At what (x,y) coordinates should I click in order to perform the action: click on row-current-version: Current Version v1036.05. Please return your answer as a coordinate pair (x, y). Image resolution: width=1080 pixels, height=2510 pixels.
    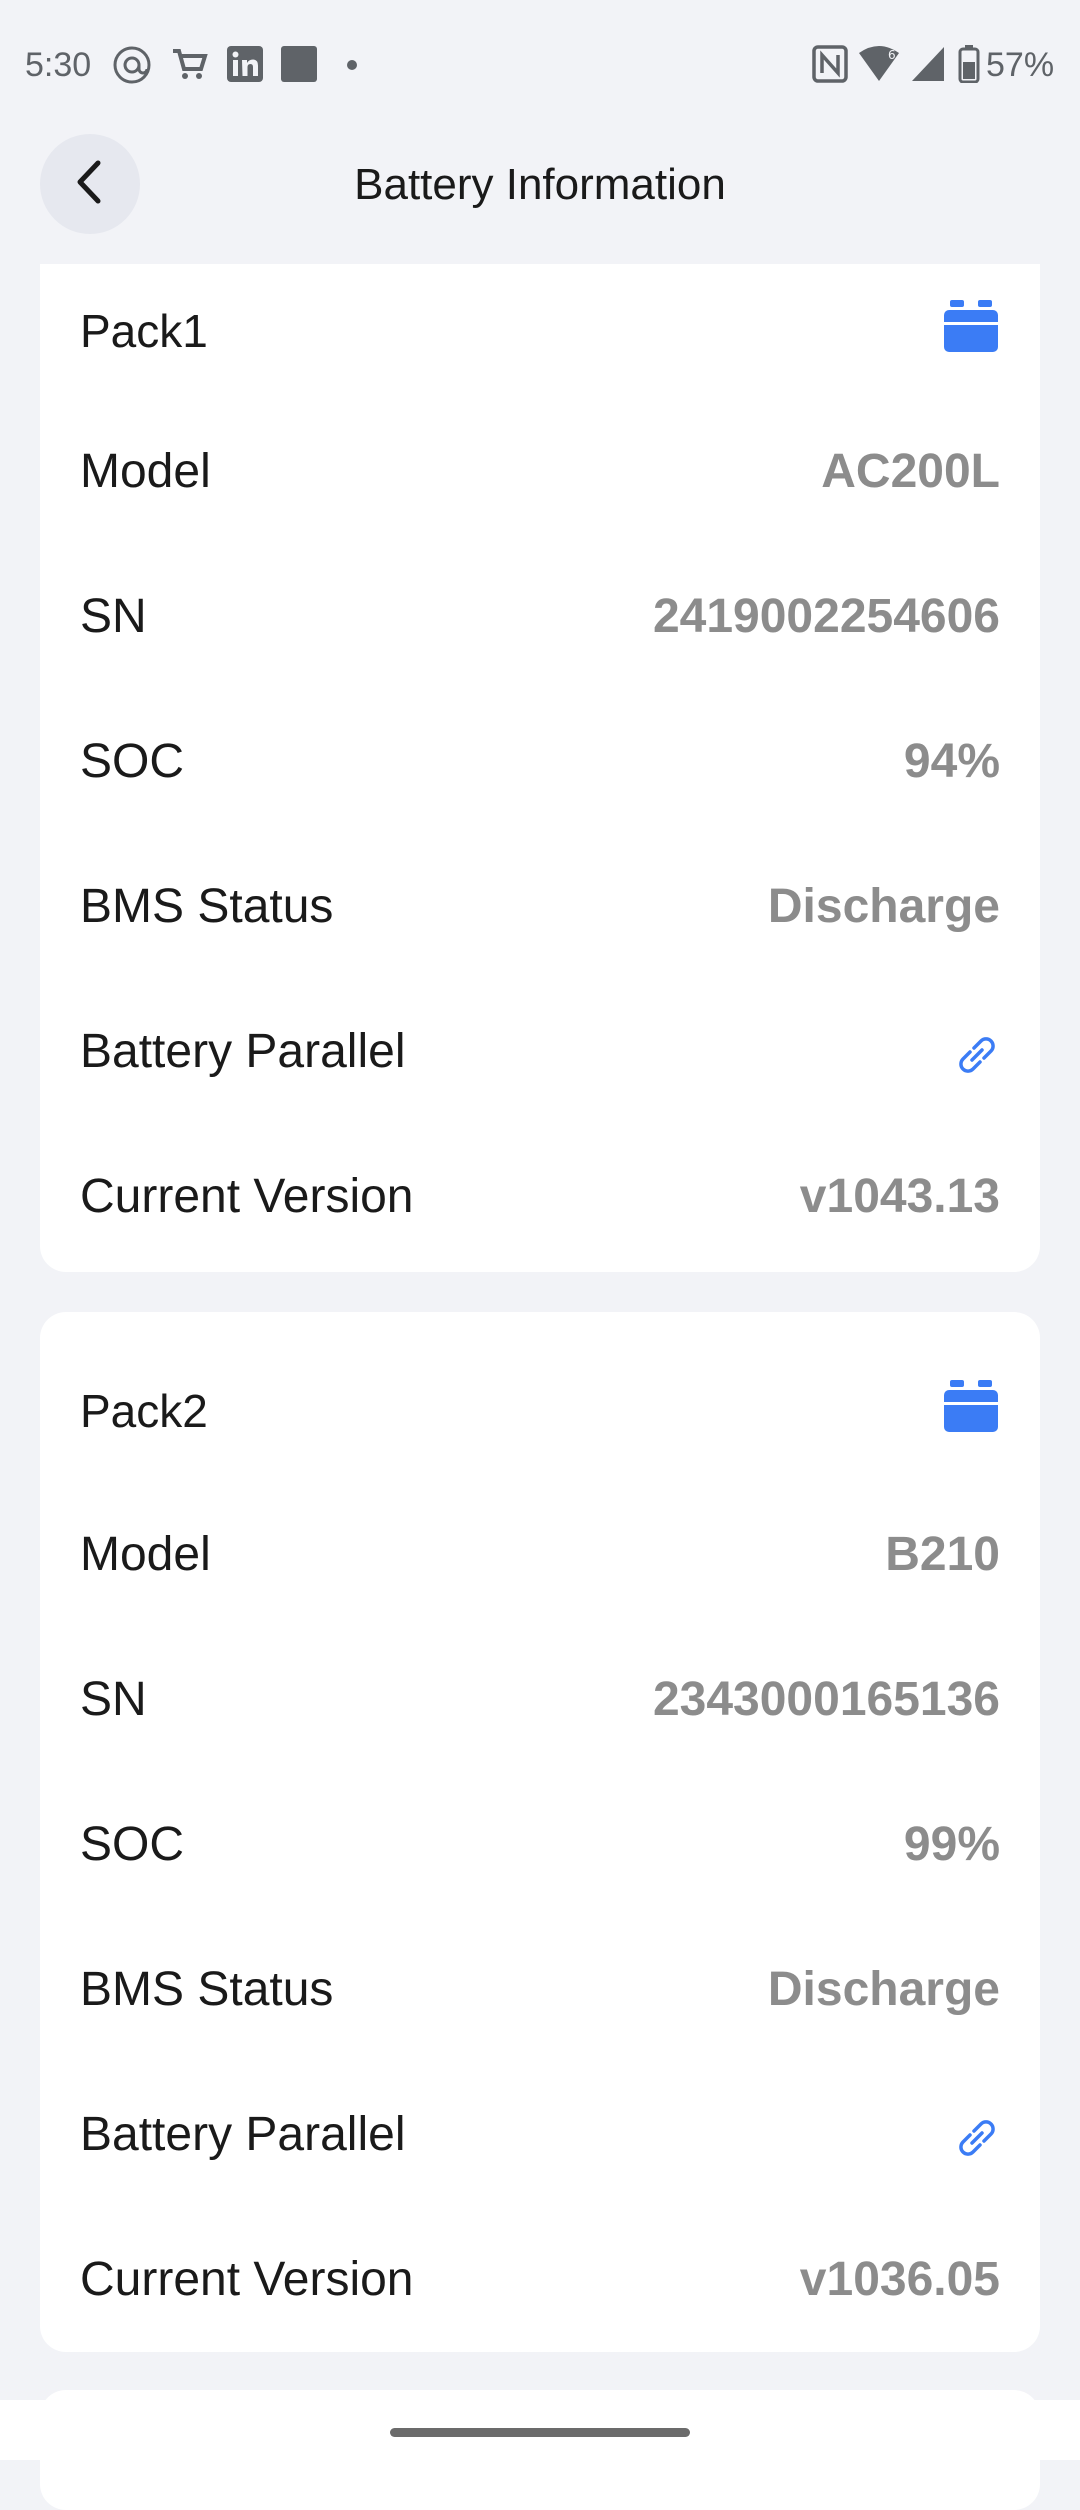
    Looking at the image, I should click on (540, 2282).